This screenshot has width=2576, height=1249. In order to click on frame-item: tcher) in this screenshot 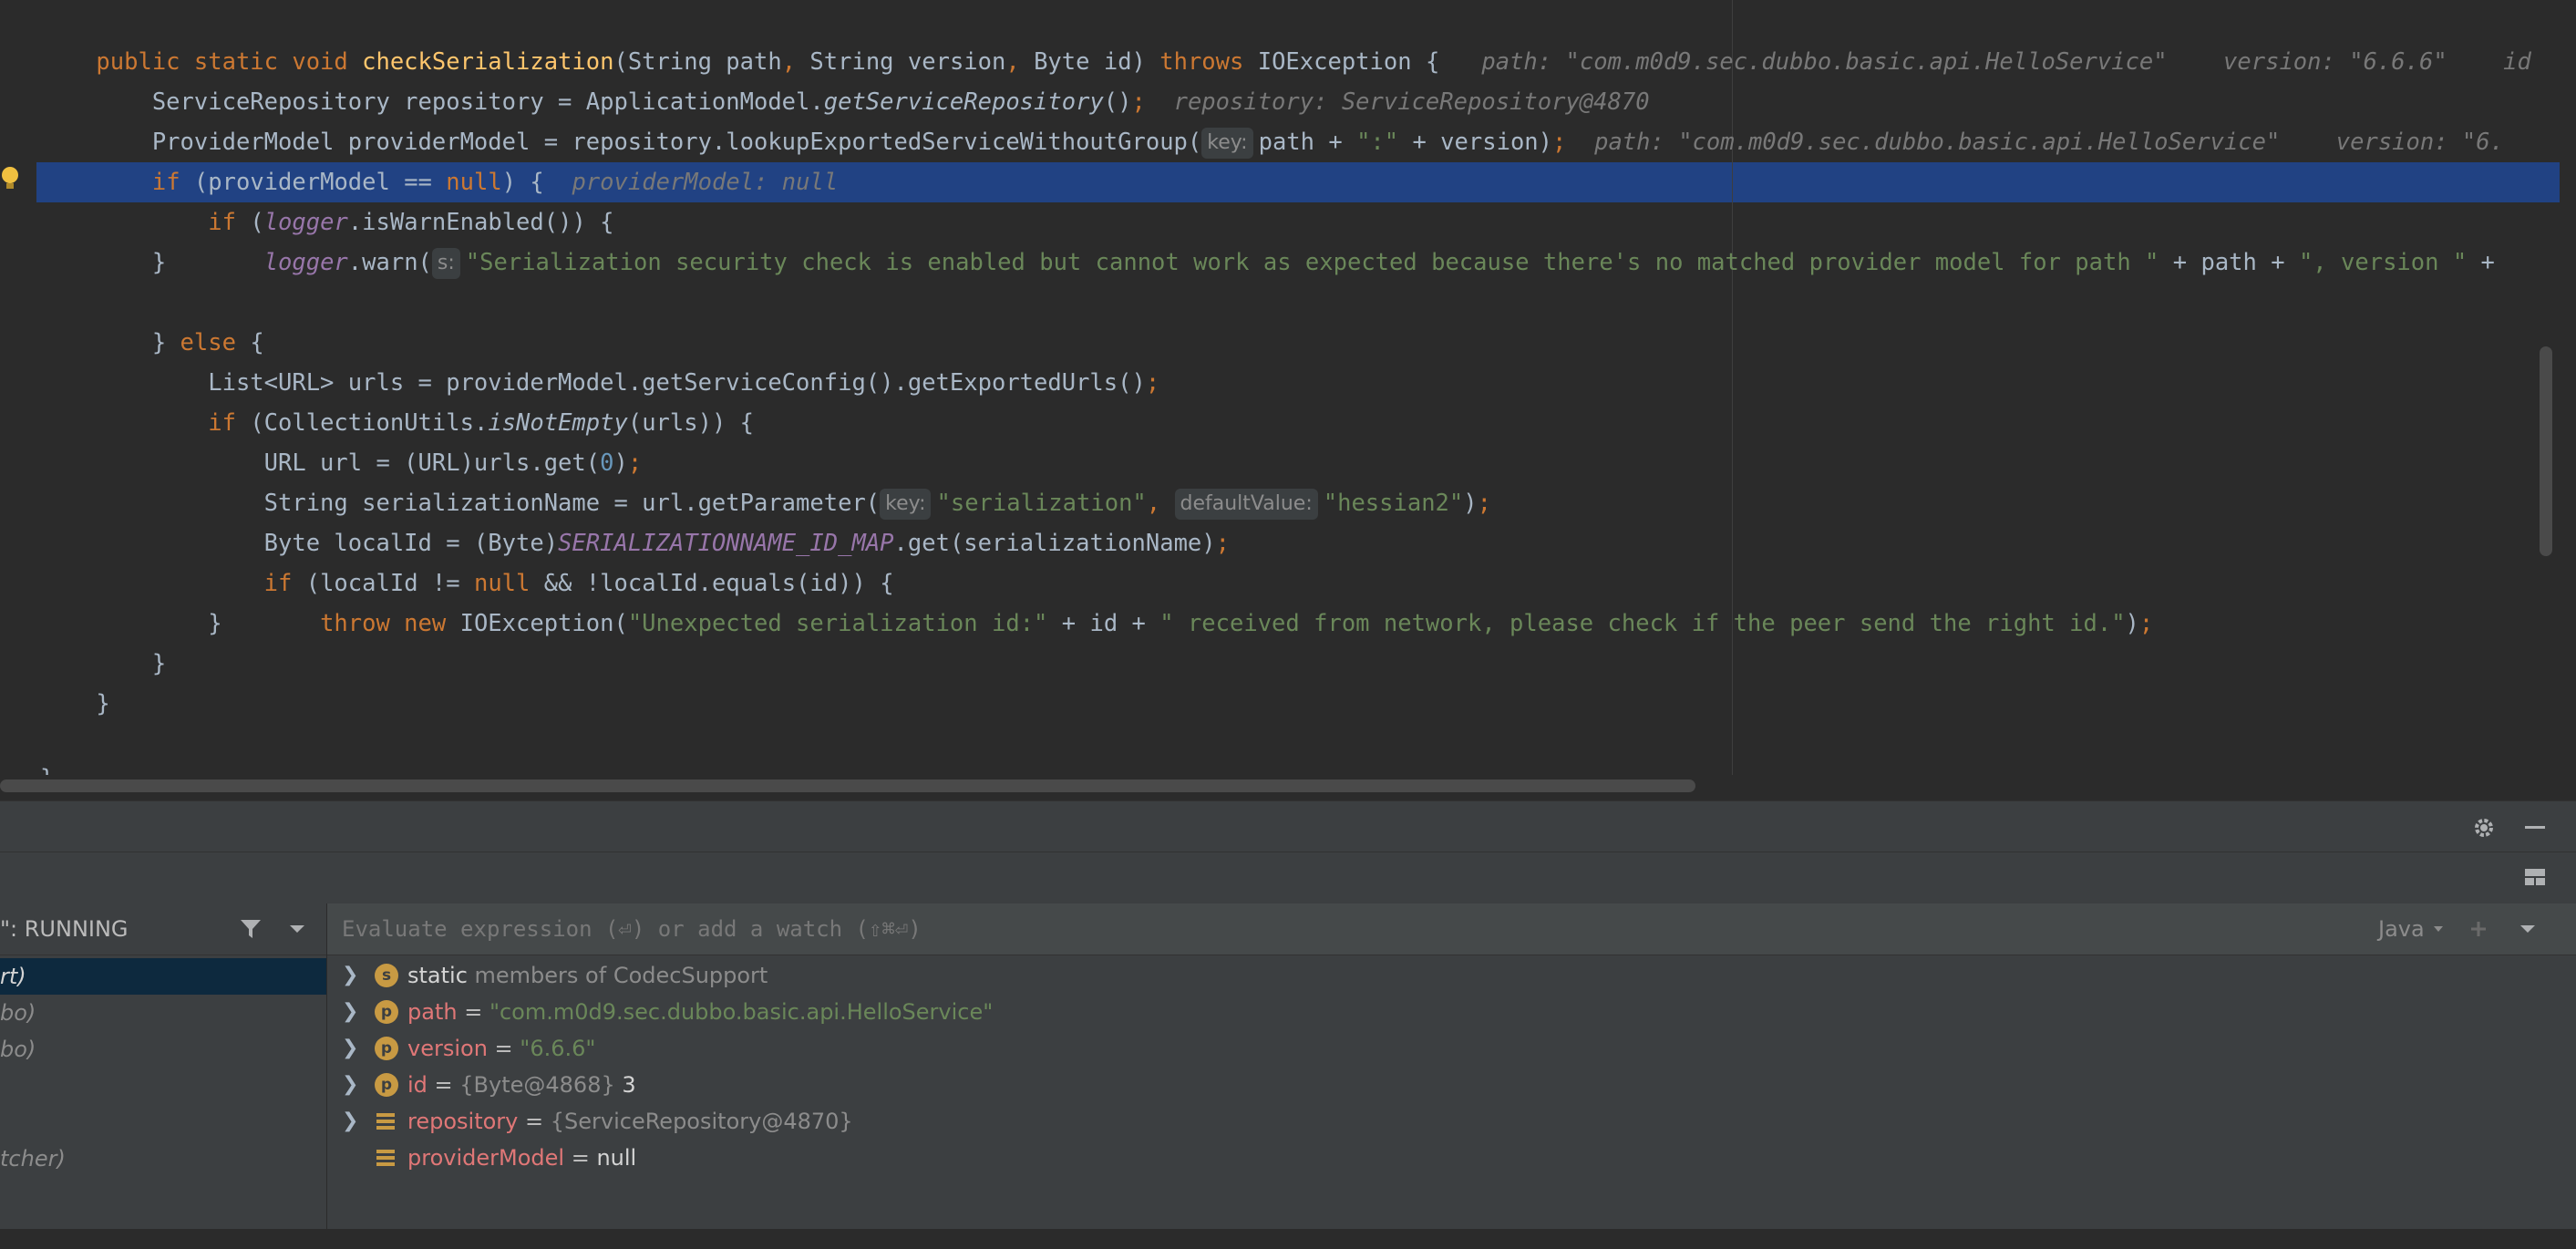, I will do `click(163, 1159)`.